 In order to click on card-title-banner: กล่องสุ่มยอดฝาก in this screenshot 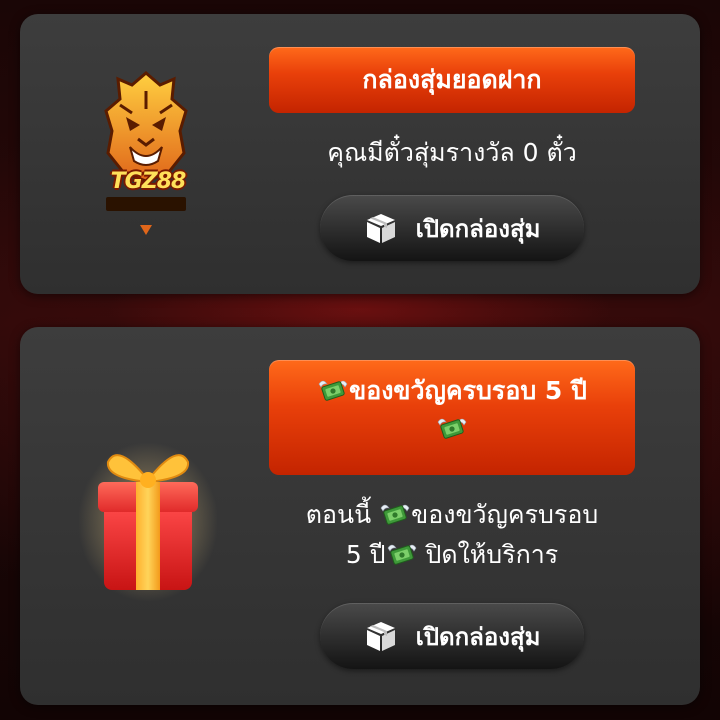, I will do `click(452, 80)`.